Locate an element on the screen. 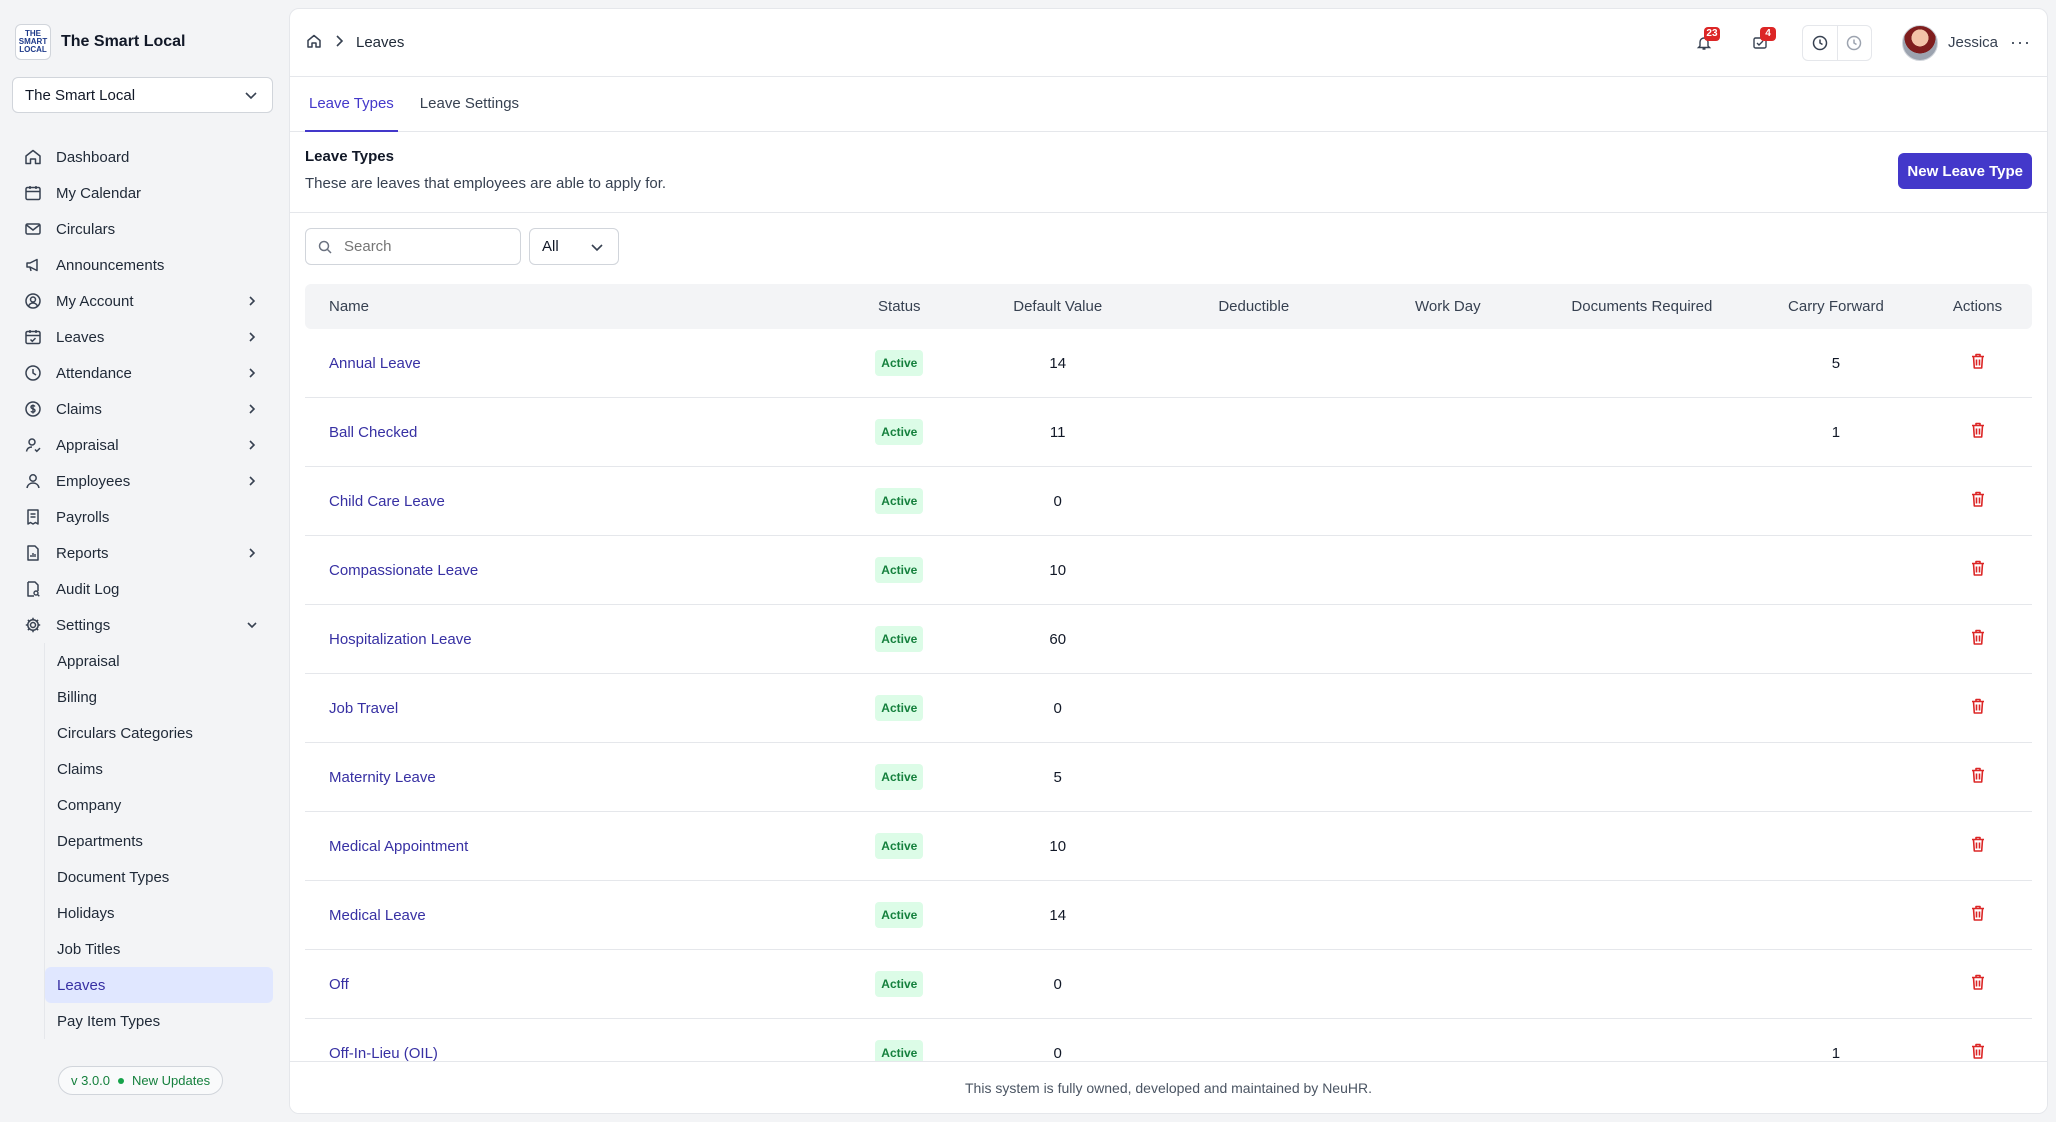 Image resolution: width=2056 pixels, height=1122 pixels. column-header-default: Default Value is located at coordinates (1058, 306).